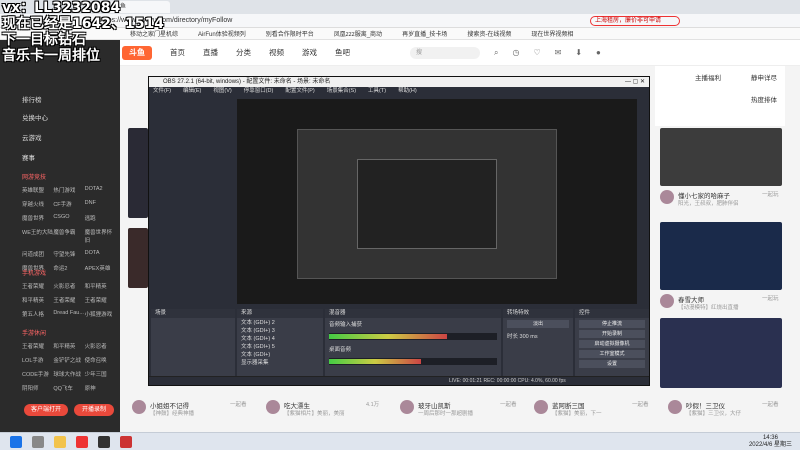 The width and height of the screenshot is (800, 450). Describe the element at coordinates (100, 268) in the screenshot. I see `game-link: APEX英雄` at that location.